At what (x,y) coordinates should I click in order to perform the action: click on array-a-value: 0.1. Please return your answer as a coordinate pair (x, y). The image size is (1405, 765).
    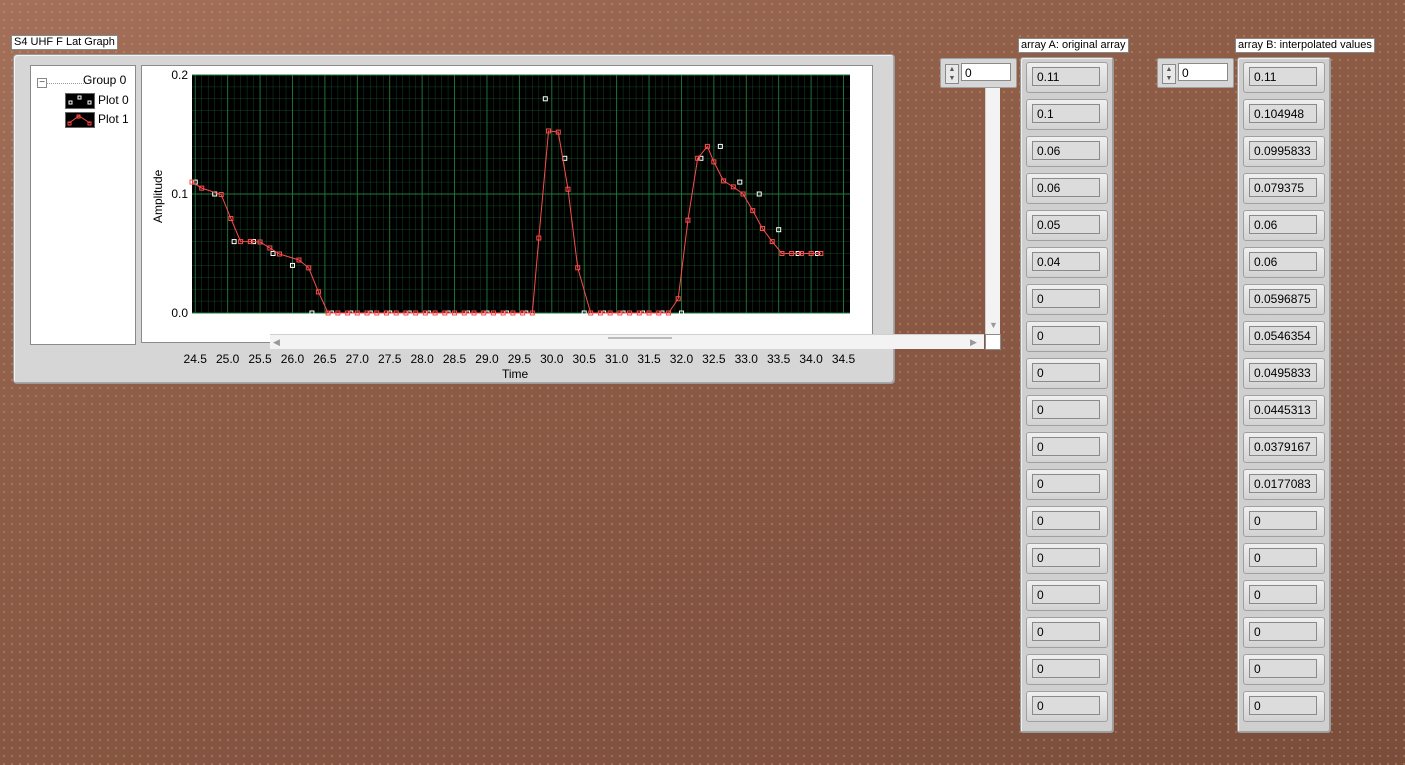
    Looking at the image, I should click on (1066, 113).